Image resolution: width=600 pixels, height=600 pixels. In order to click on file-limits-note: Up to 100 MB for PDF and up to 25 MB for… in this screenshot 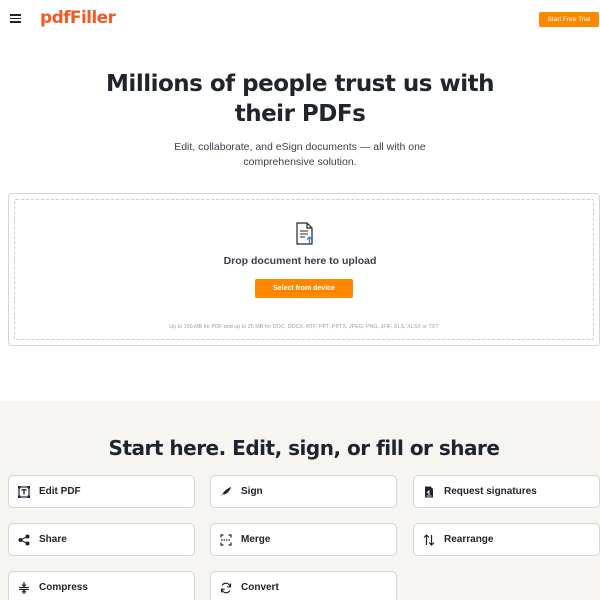, I will do `click(304, 327)`.